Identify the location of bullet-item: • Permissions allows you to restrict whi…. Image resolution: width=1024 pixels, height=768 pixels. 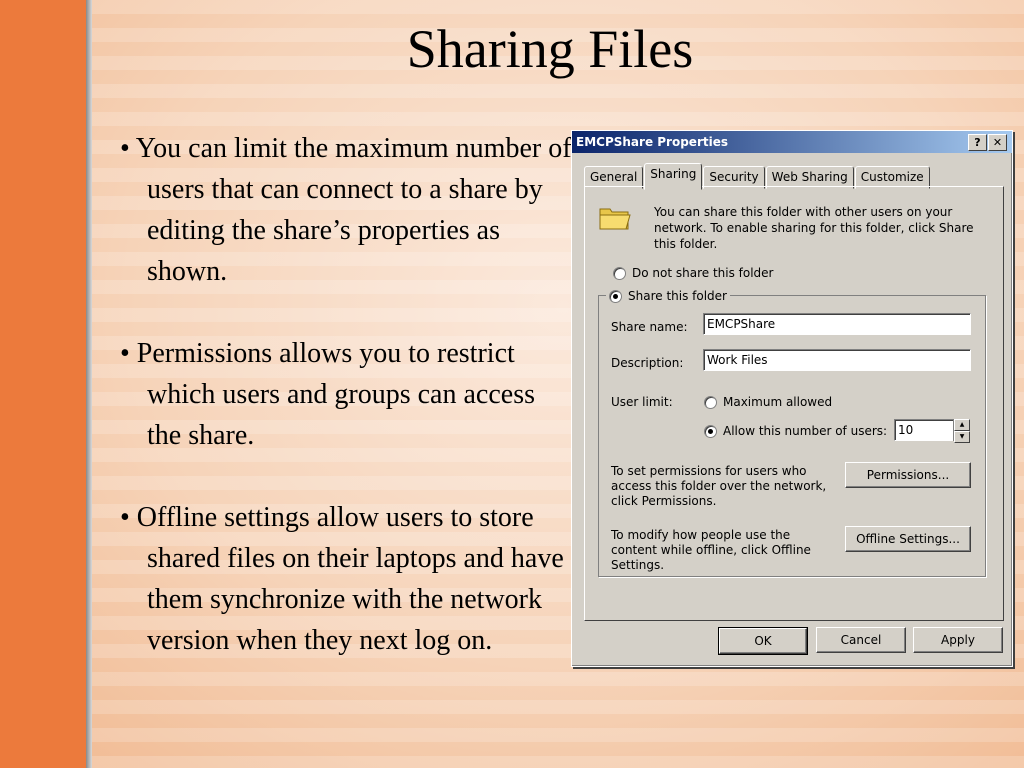
(327, 394).